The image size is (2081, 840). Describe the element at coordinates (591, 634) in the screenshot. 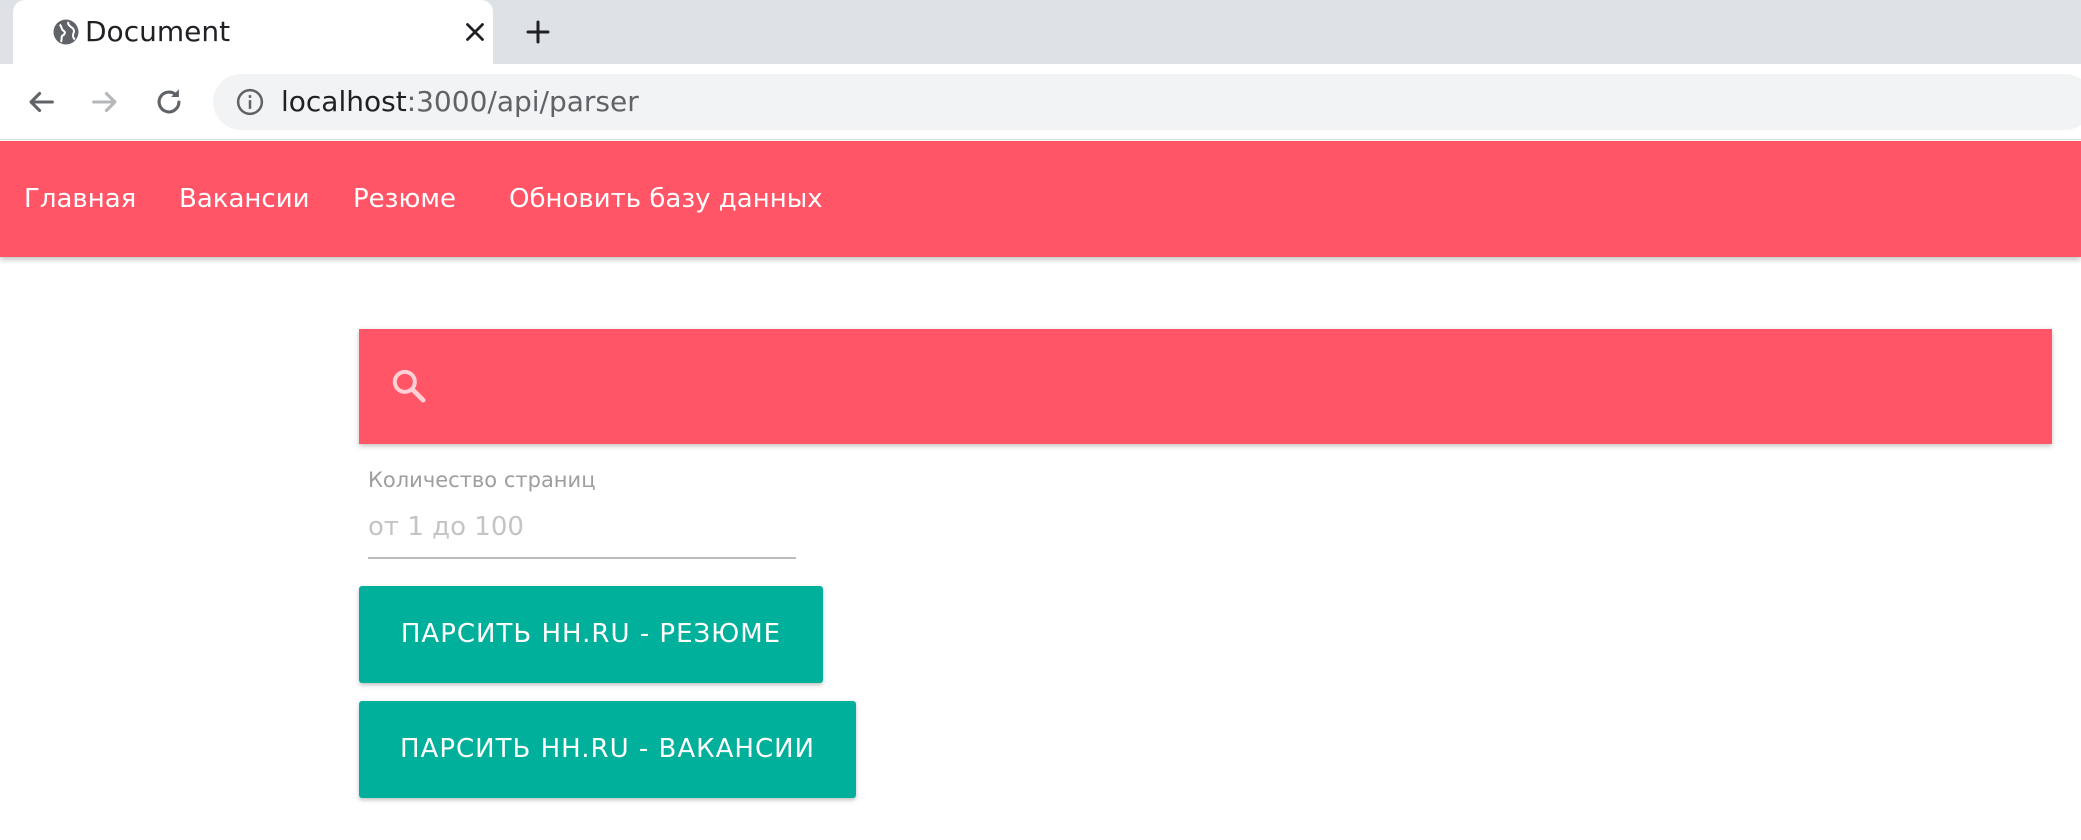

I see `parse-resumes-button: ПАРСИТЬ HH.RU - РЕЗЮМЕ` at that location.